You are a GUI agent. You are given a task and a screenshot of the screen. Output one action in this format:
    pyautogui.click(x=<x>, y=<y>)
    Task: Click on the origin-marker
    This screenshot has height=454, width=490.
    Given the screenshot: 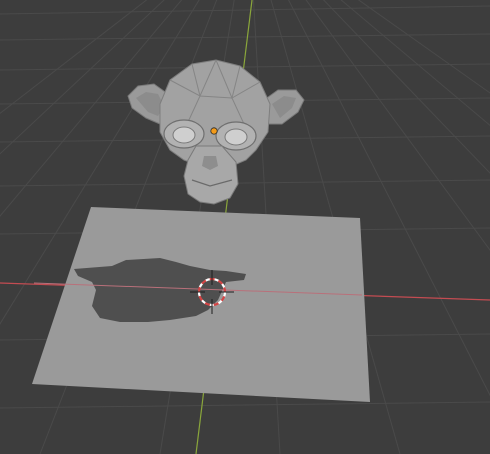 What is the action you would take?
    pyautogui.click(x=214, y=131)
    